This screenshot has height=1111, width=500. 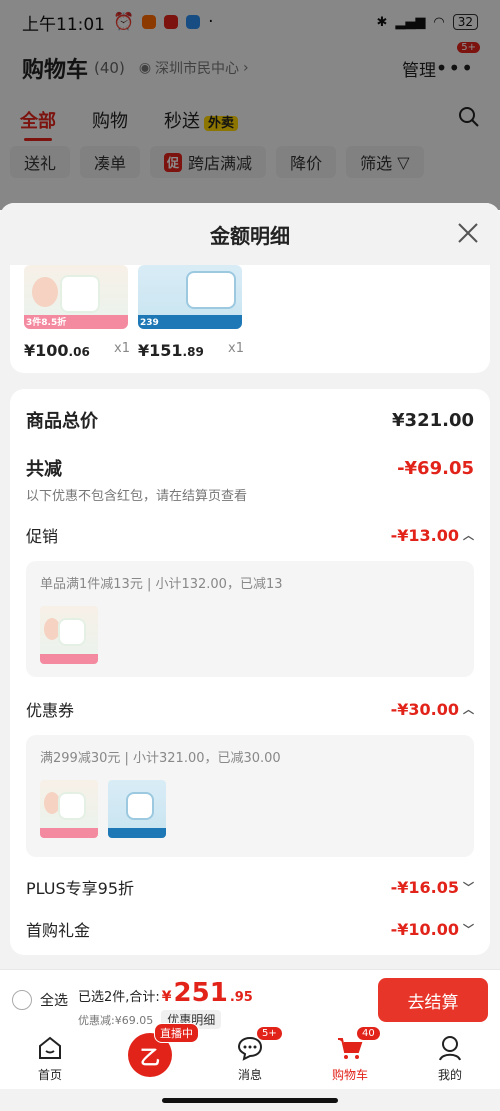 What do you see at coordinates (424, 929) in the screenshot?
I see `first-purchase-value: -¥10.00` at bounding box center [424, 929].